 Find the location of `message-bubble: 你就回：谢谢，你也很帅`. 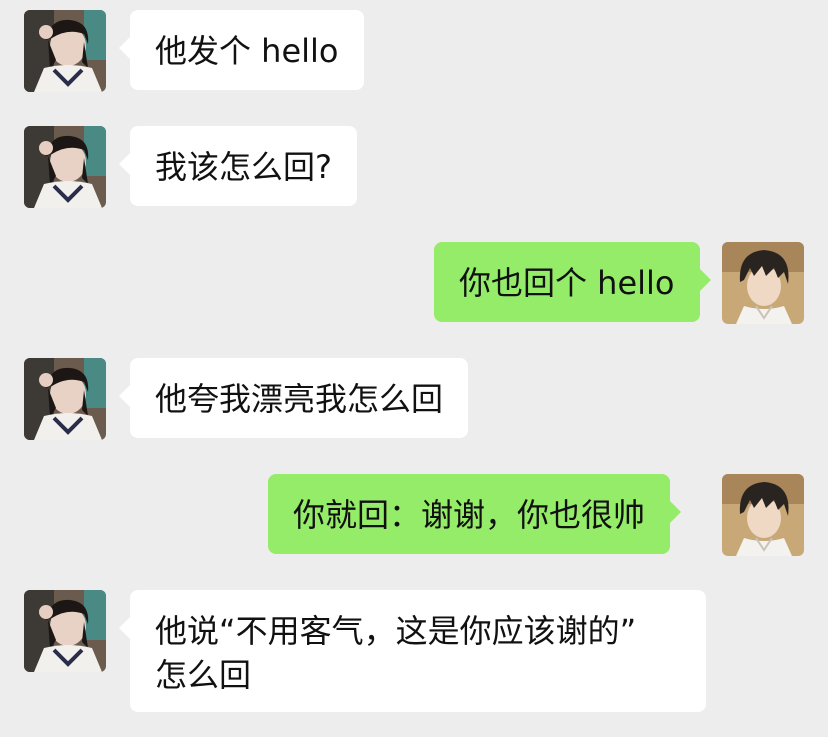

message-bubble: 你就回：谢谢，你也很帅 is located at coordinates (475, 514).